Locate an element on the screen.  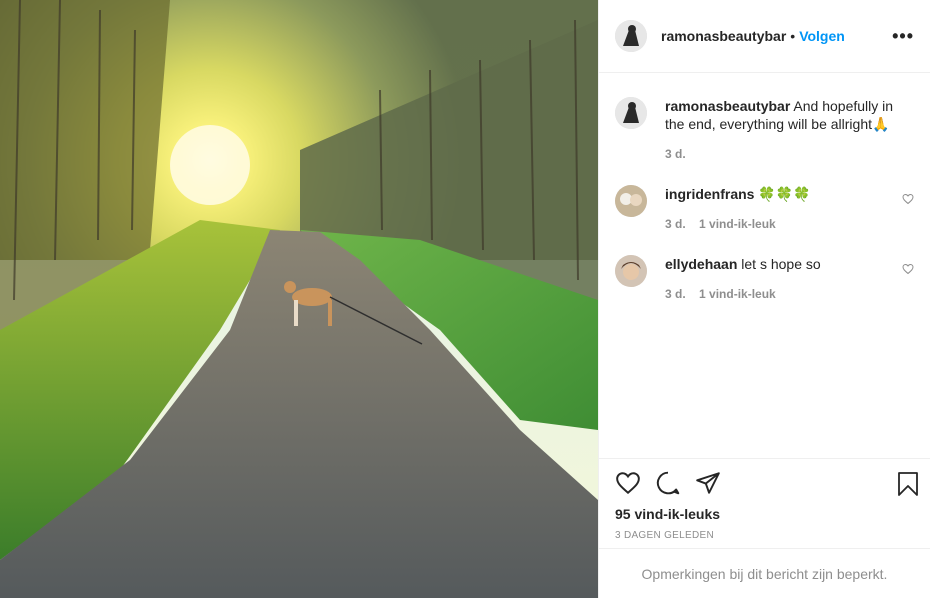
like-count: 95 vind-ik-leuks is located at coordinates (764, 514).